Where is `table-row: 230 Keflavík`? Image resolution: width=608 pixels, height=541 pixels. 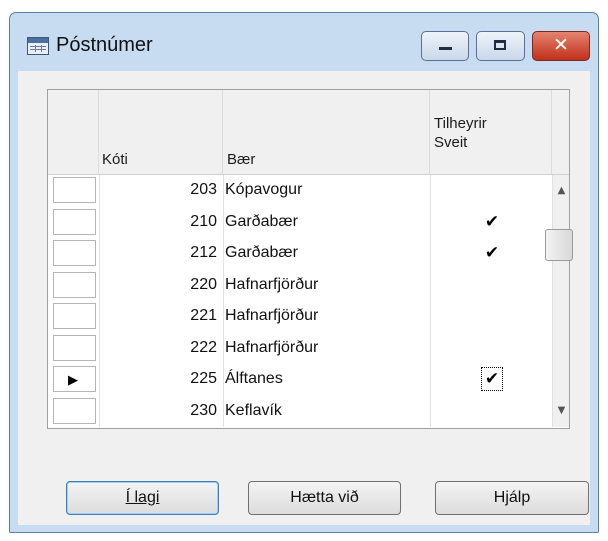 table-row: 230 Keflavík is located at coordinates (299, 411).